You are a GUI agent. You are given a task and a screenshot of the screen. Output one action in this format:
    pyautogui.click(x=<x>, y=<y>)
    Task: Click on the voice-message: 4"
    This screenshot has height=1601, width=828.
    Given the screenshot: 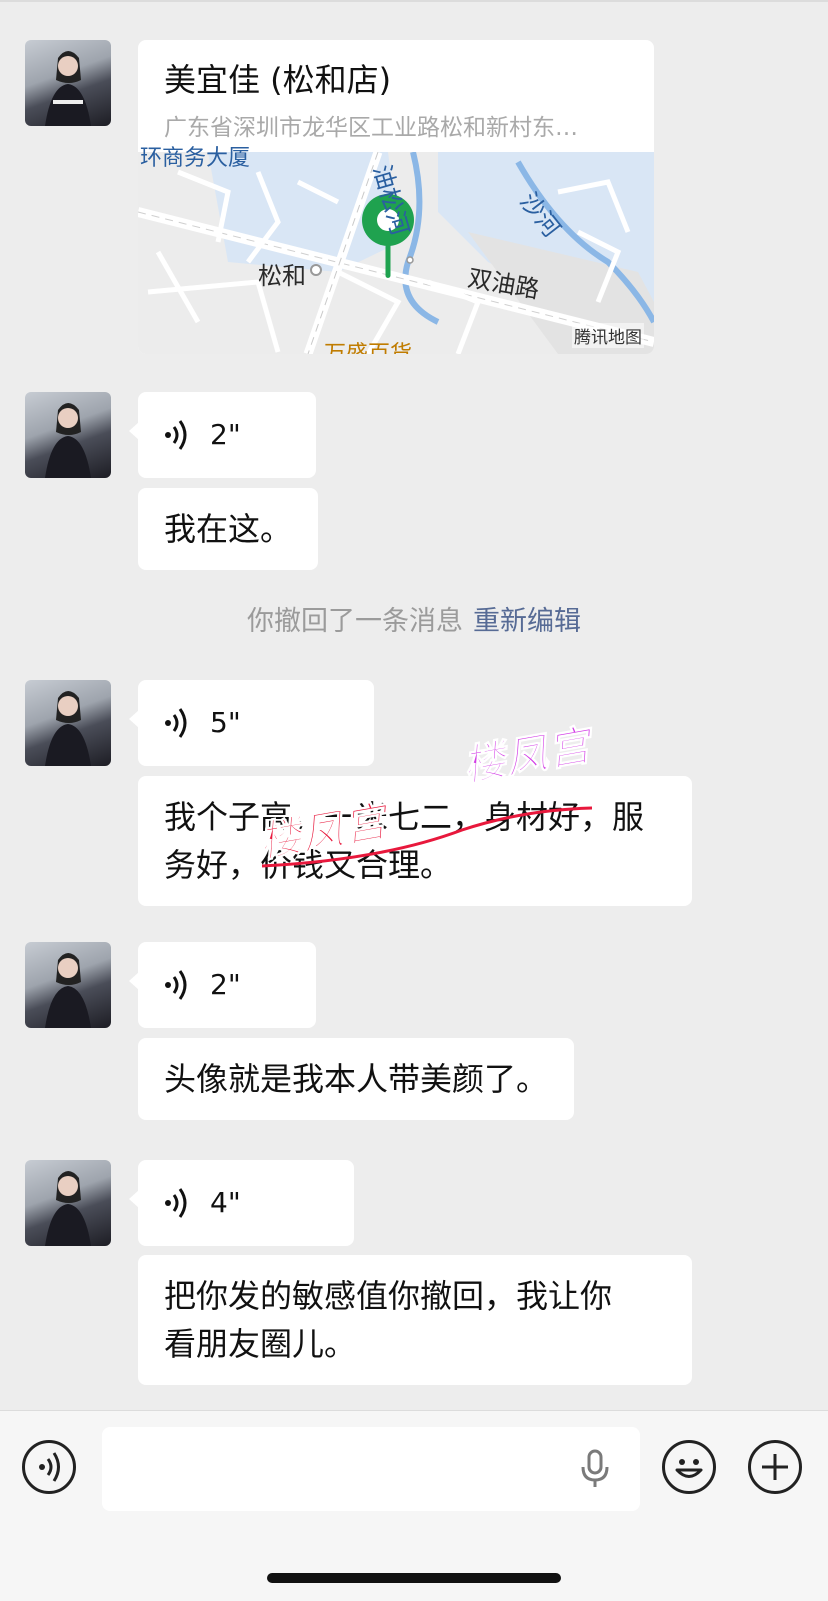 What is the action you would take?
    pyautogui.click(x=241, y=1203)
    